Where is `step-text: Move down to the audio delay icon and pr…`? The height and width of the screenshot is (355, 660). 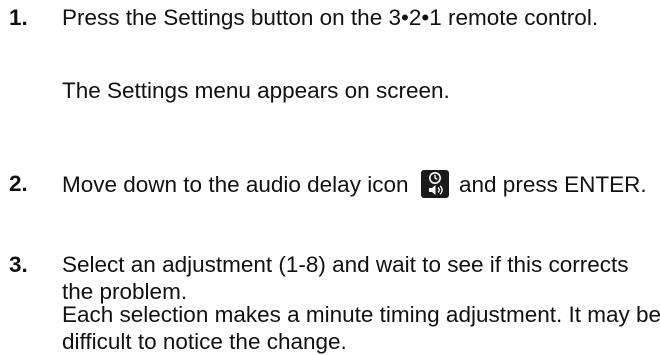 step-text: Move down to the audio delay icon and pr… is located at coordinates (359, 184).